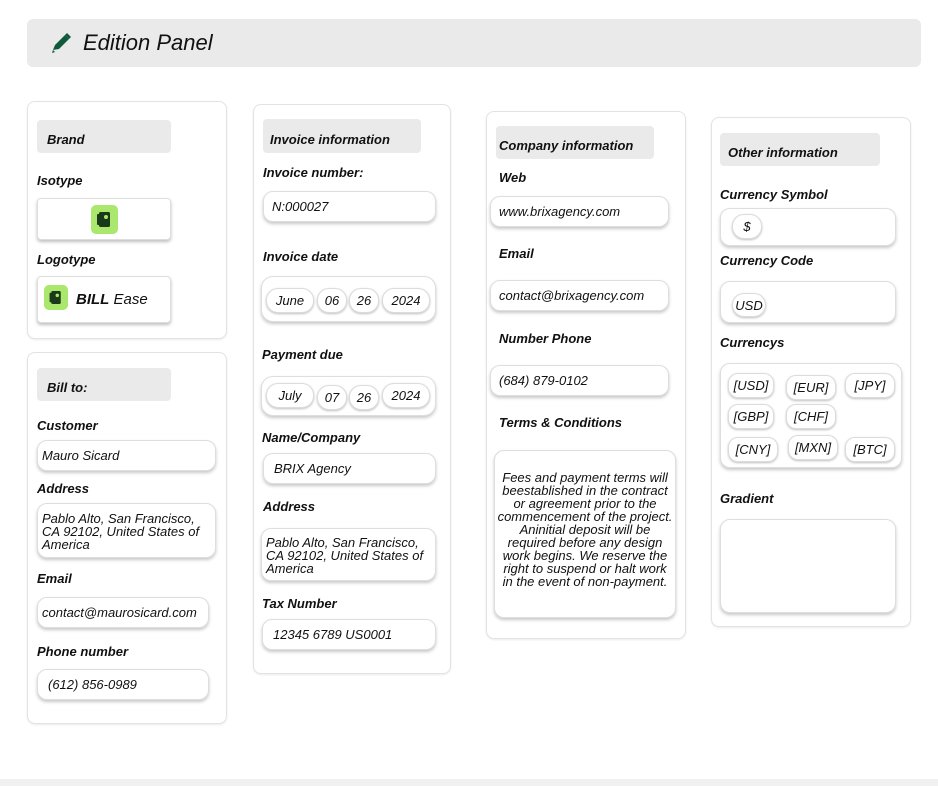  What do you see at coordinates (870, 385) in the screenshot?
I see `currency-chip-jpy: [JPY]` at bounding box center [870, 385].